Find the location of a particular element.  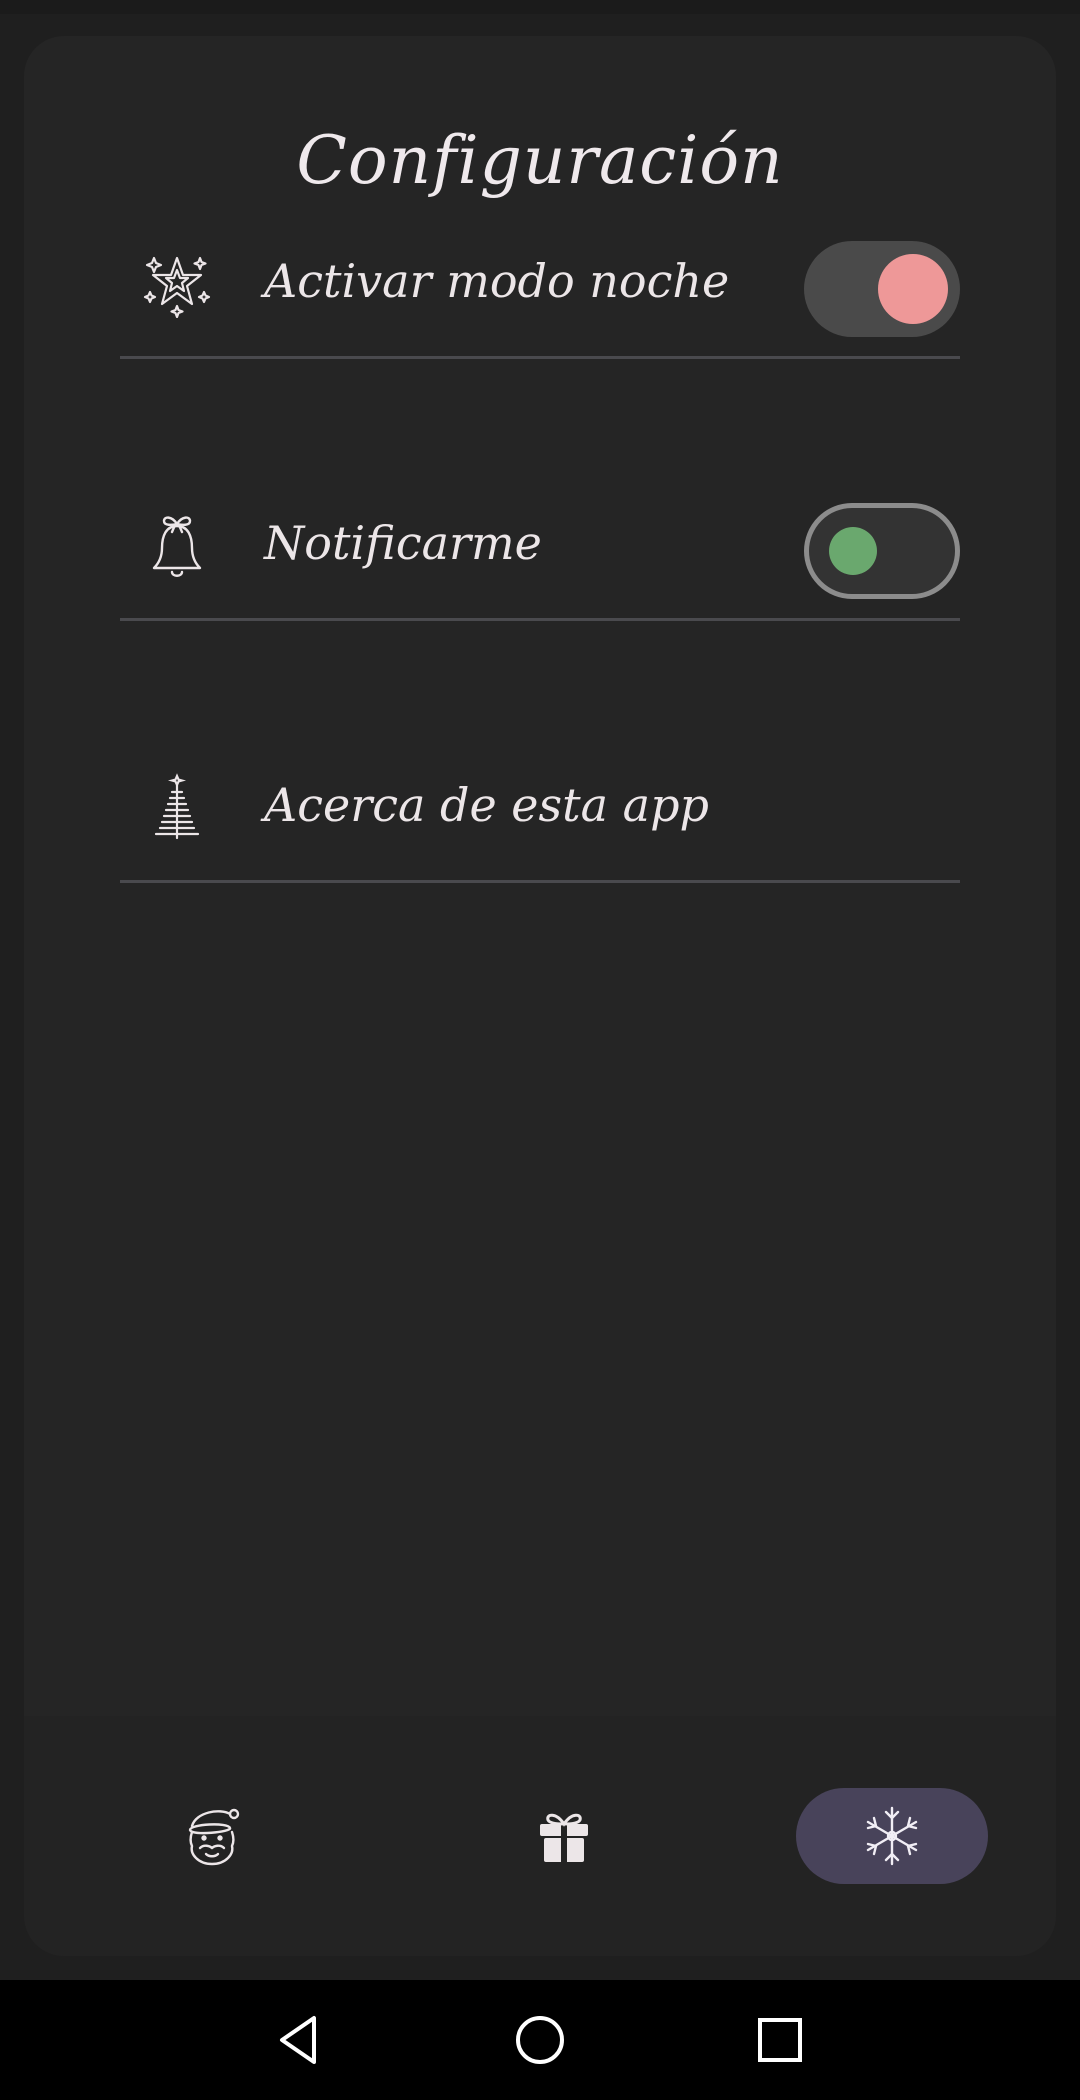

setting-row-notifications: Notificarme is located at coordinates (540, 544).